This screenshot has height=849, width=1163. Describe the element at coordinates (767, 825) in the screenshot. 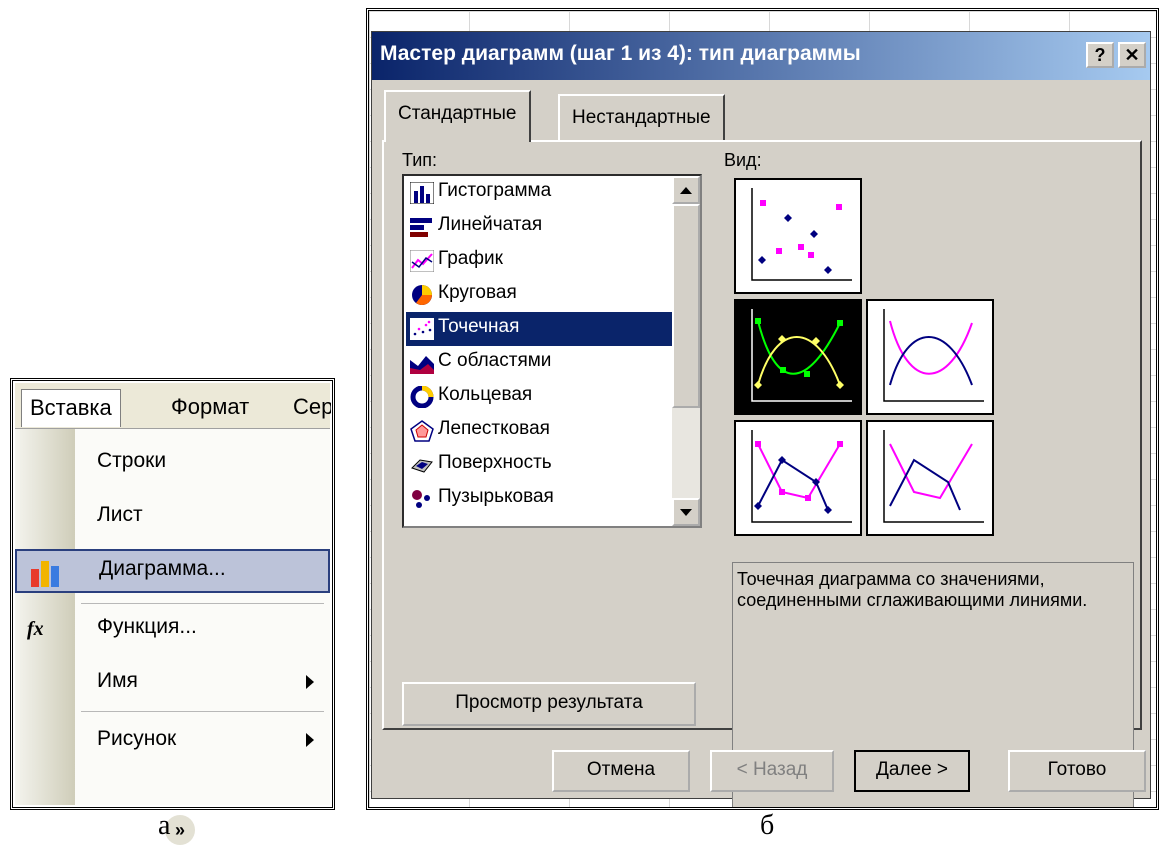

I see `caption-b: б` at that location.